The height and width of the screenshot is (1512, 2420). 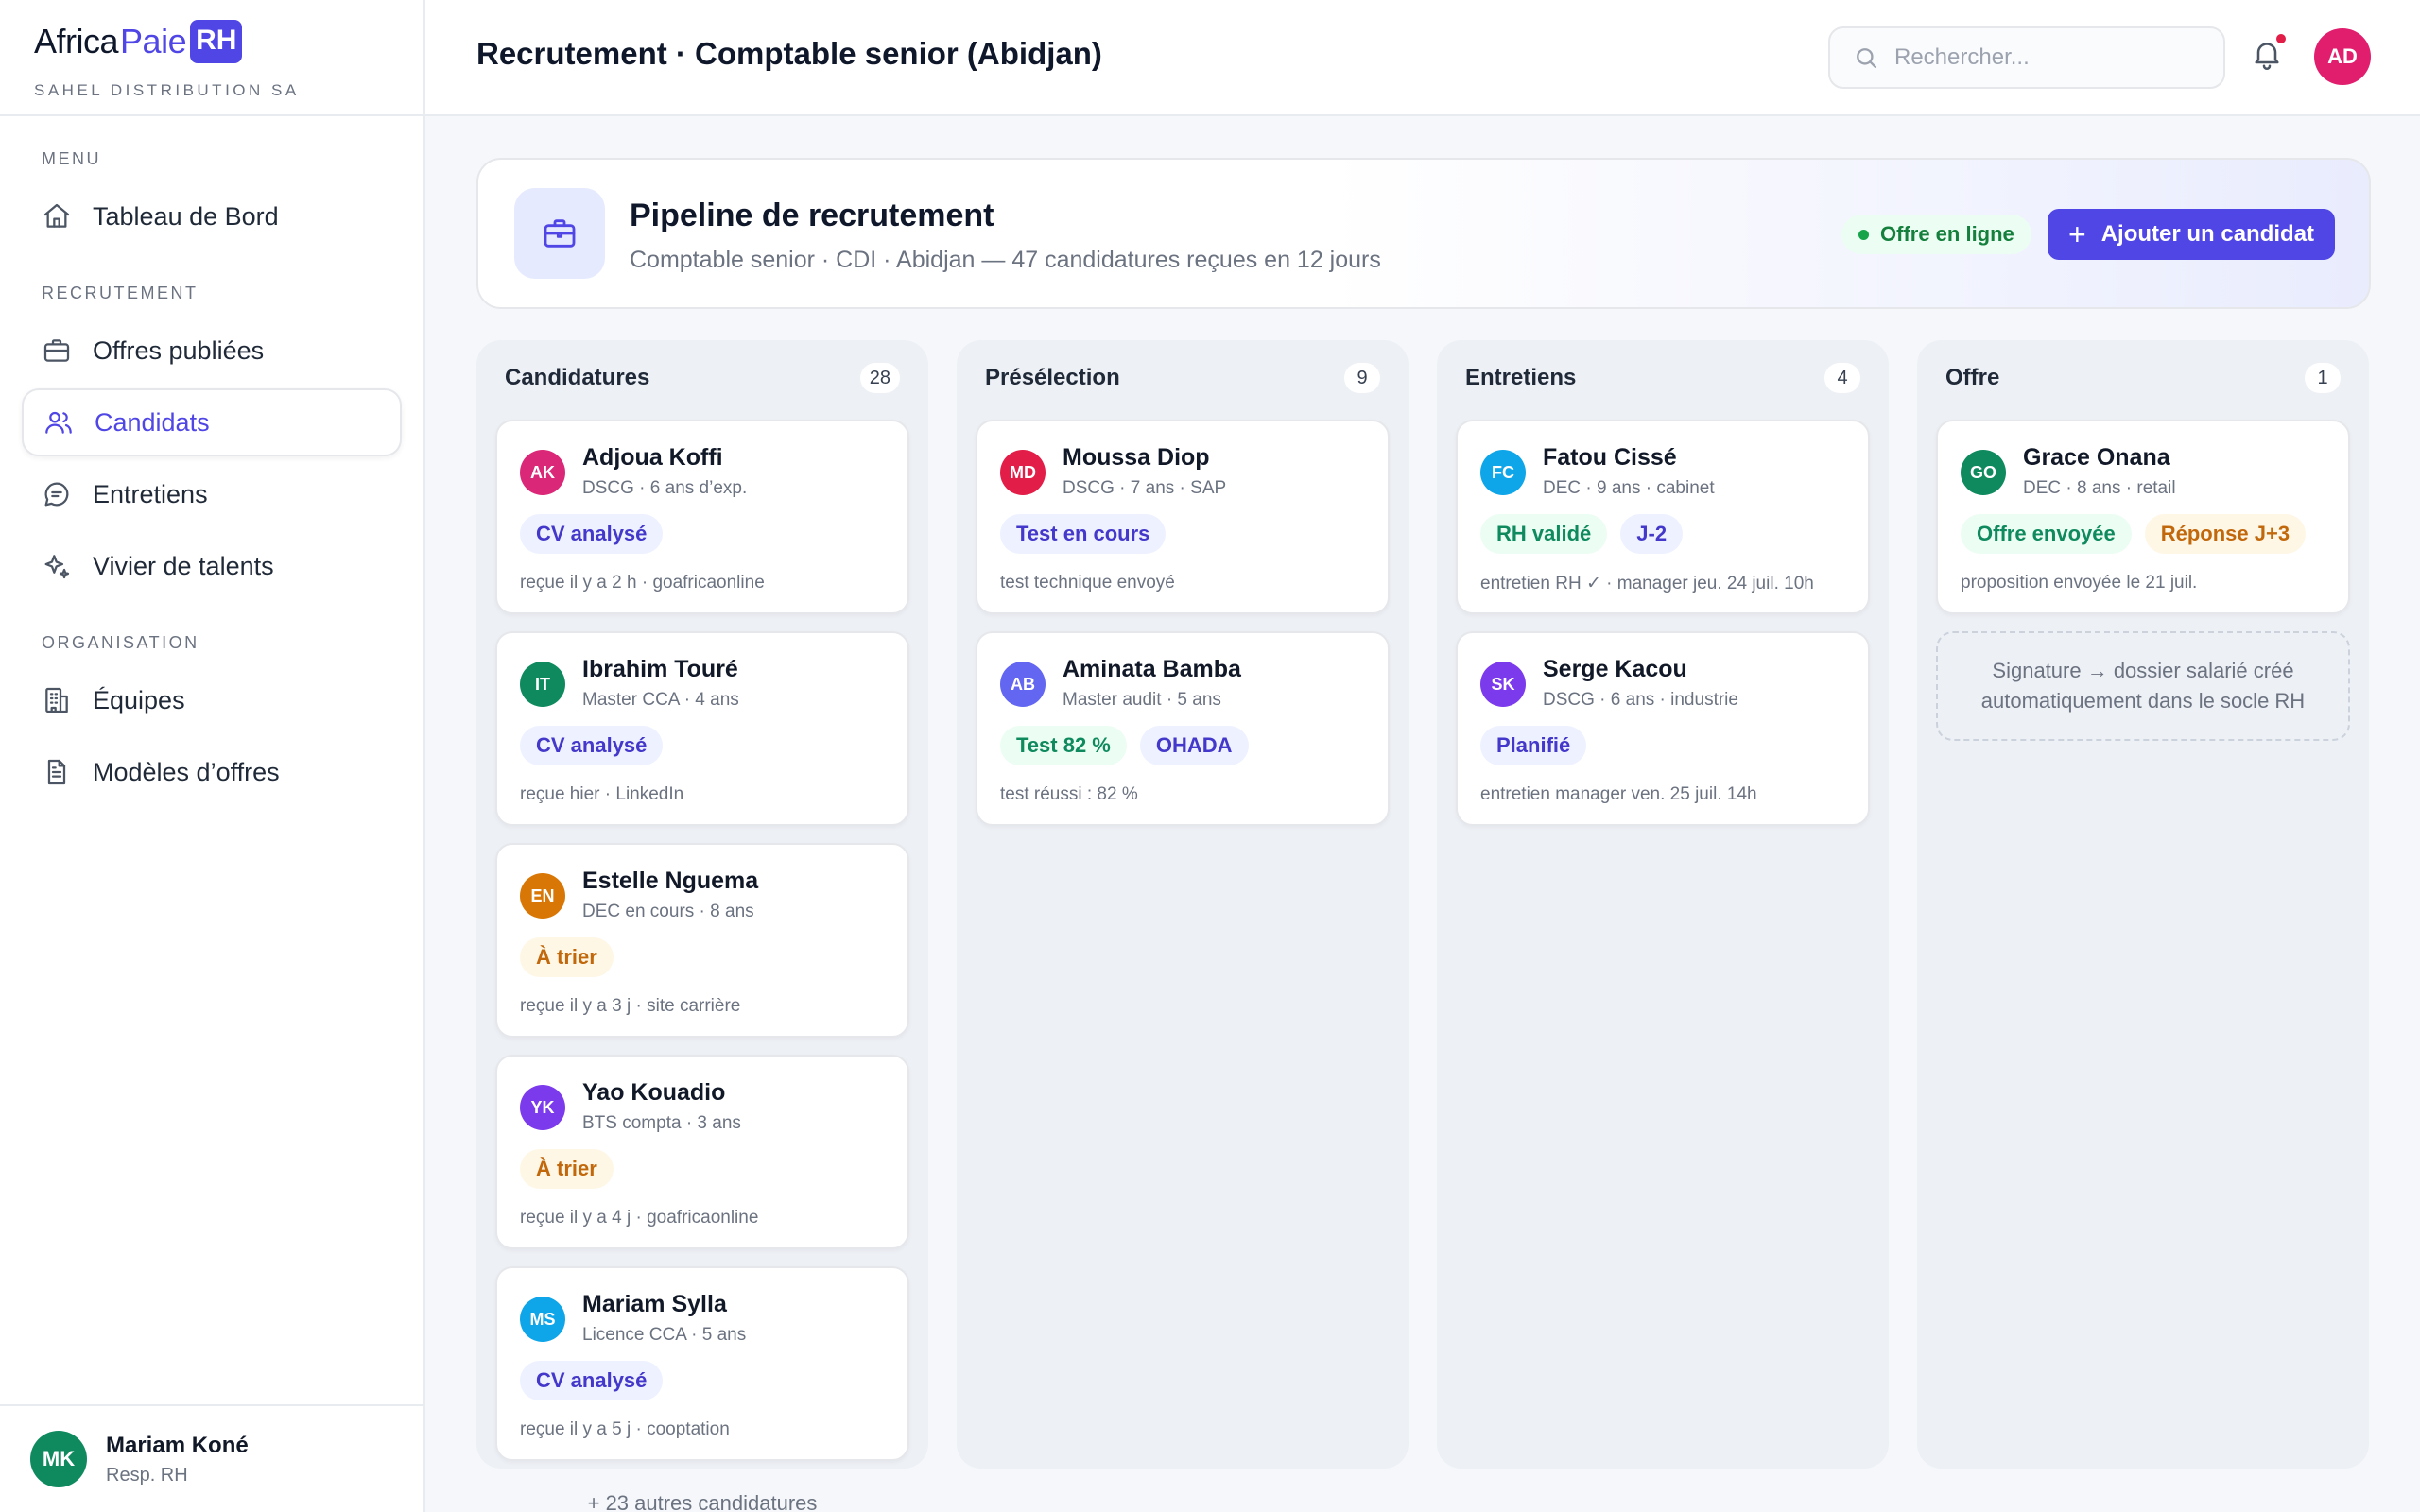 I want to click on chat-bubble-icon, so click(x=56, y=494).